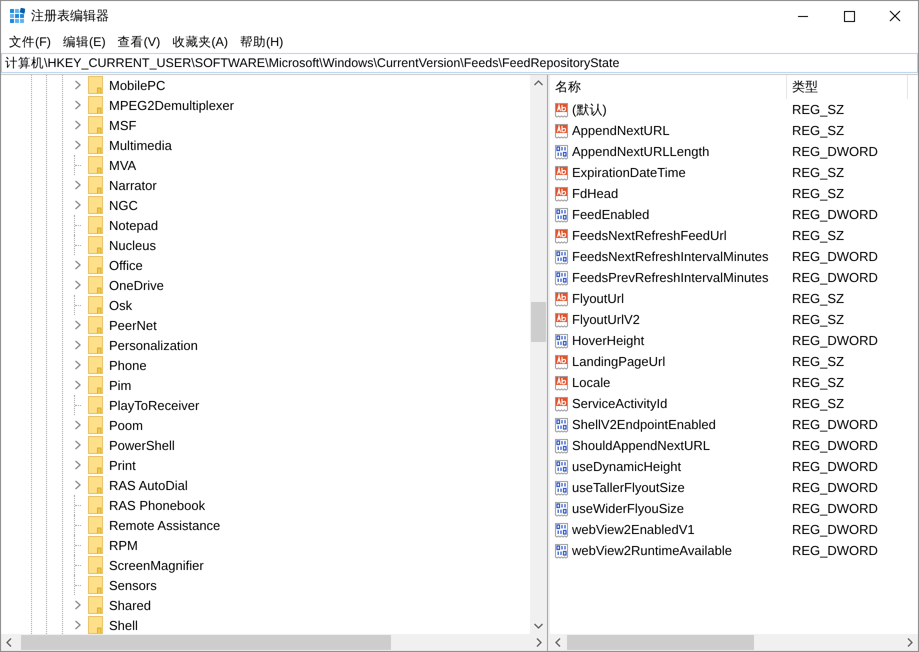 The height and width of the screenshot is (652, 919). What do you see at coordinates (123, 205) in the screenshot?
I see `tree-item: NGC` at bounding box center [123, 205].